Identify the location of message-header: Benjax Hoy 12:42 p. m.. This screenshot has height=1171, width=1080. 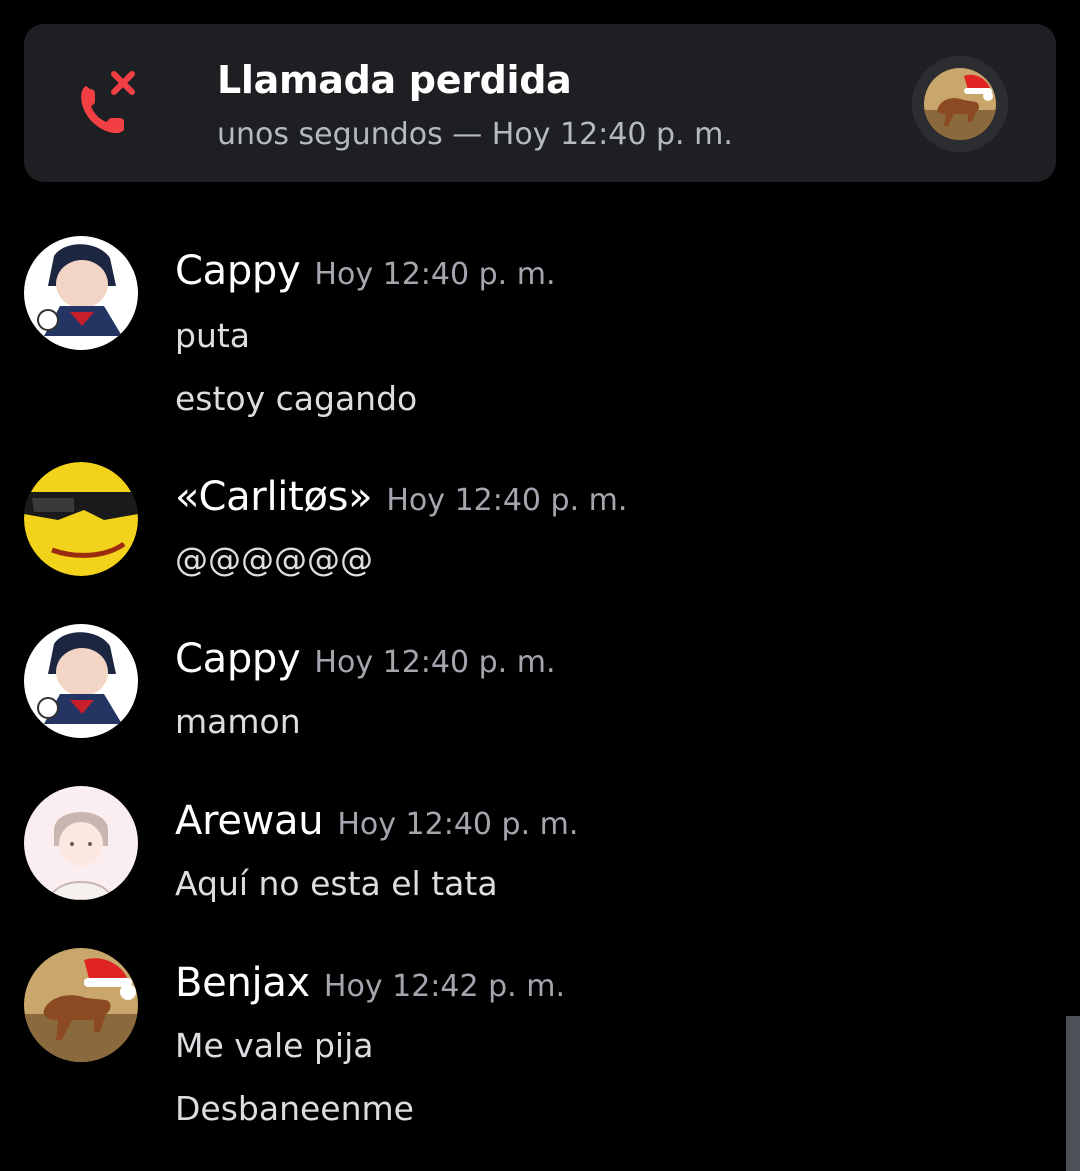
(370, 983).